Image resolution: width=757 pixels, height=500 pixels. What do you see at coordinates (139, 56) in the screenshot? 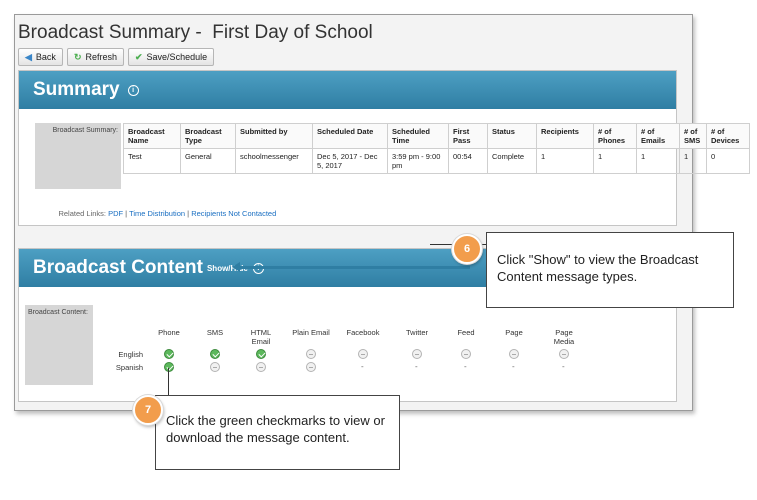
I see `check-circle-icon: ✔` at bounding box center [139, 56].